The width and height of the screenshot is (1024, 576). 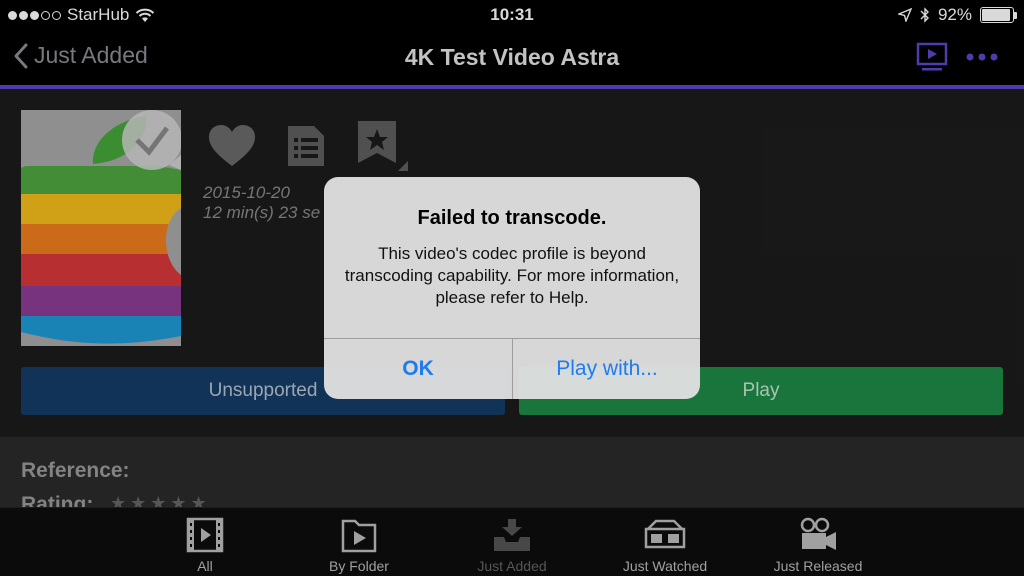 I want to click on alert-title: Failed to transcode., so click(x=512, y=218).